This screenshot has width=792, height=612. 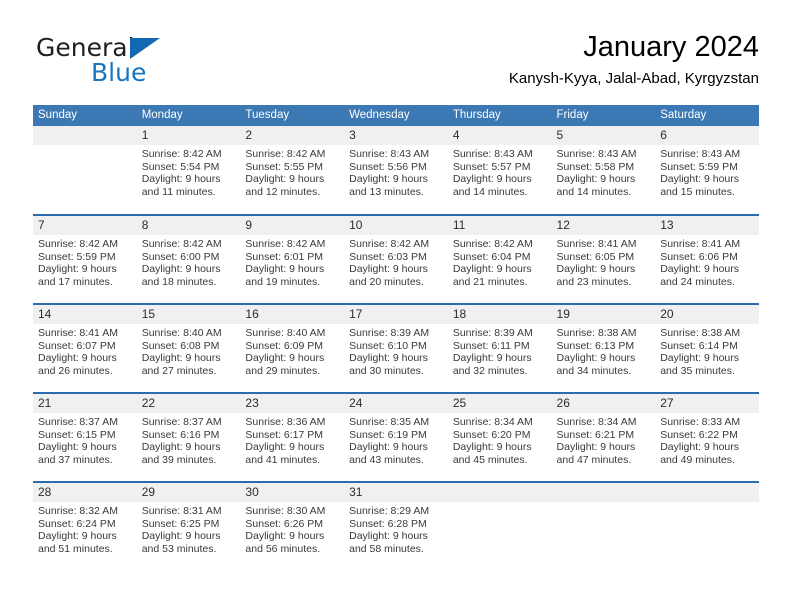 I want to click on sunrise-text: Sunrise: 8:37 AM, so click(x=78, y=422).